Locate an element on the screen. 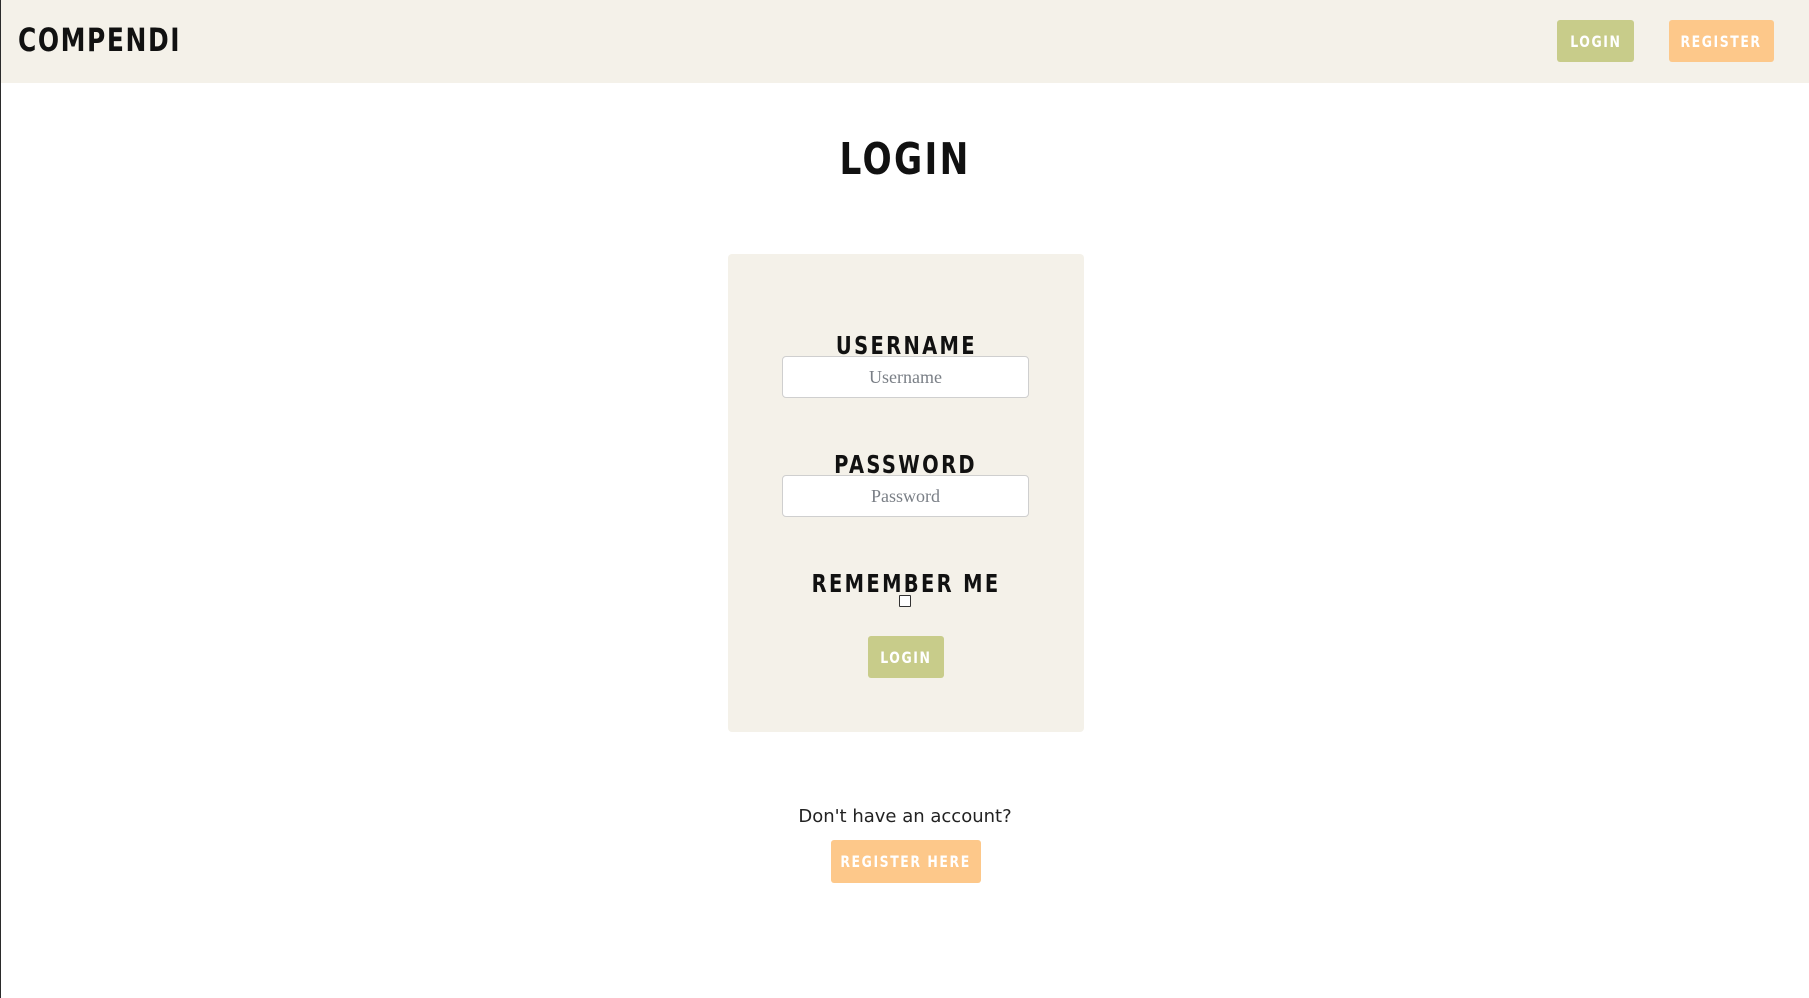  login-submit-button: LOGIN is located at coordinates (906, 657).